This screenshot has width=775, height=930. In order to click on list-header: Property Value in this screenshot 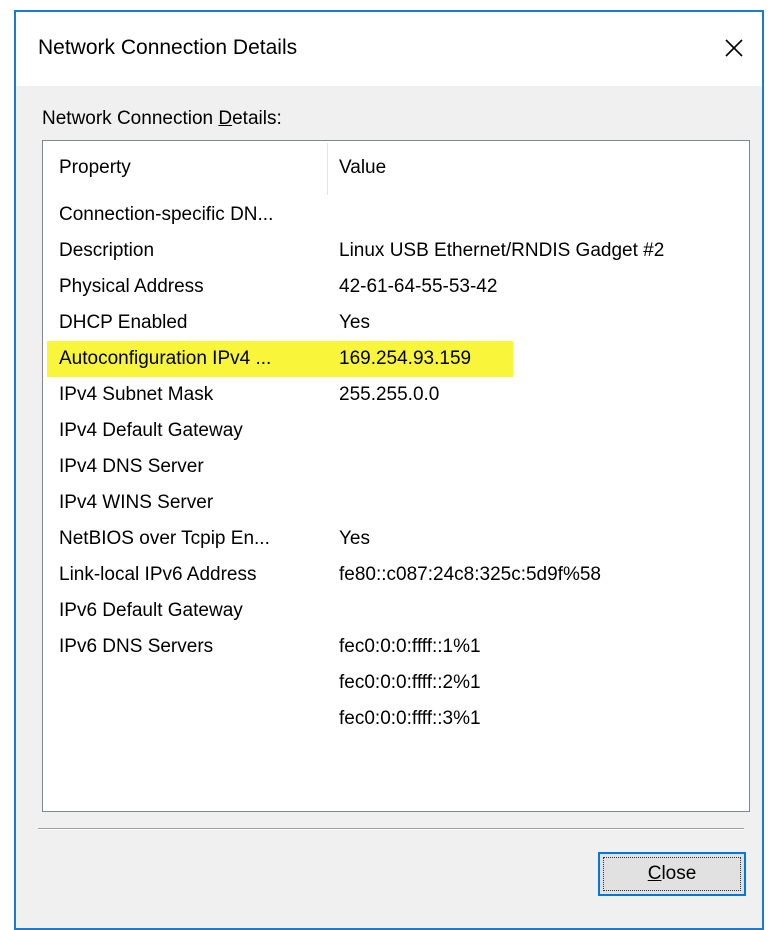, I will do `click(396, 169)`.